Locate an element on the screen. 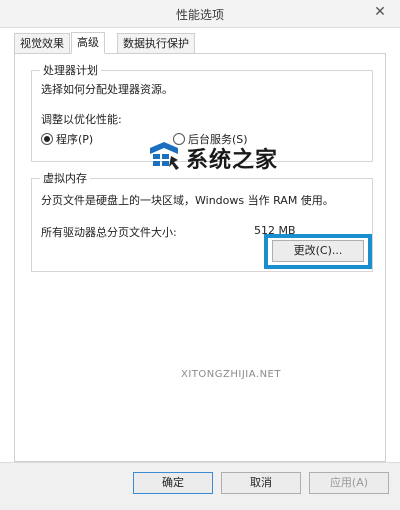  apply-button: 应用(A) is located at coordinates (349, 483).